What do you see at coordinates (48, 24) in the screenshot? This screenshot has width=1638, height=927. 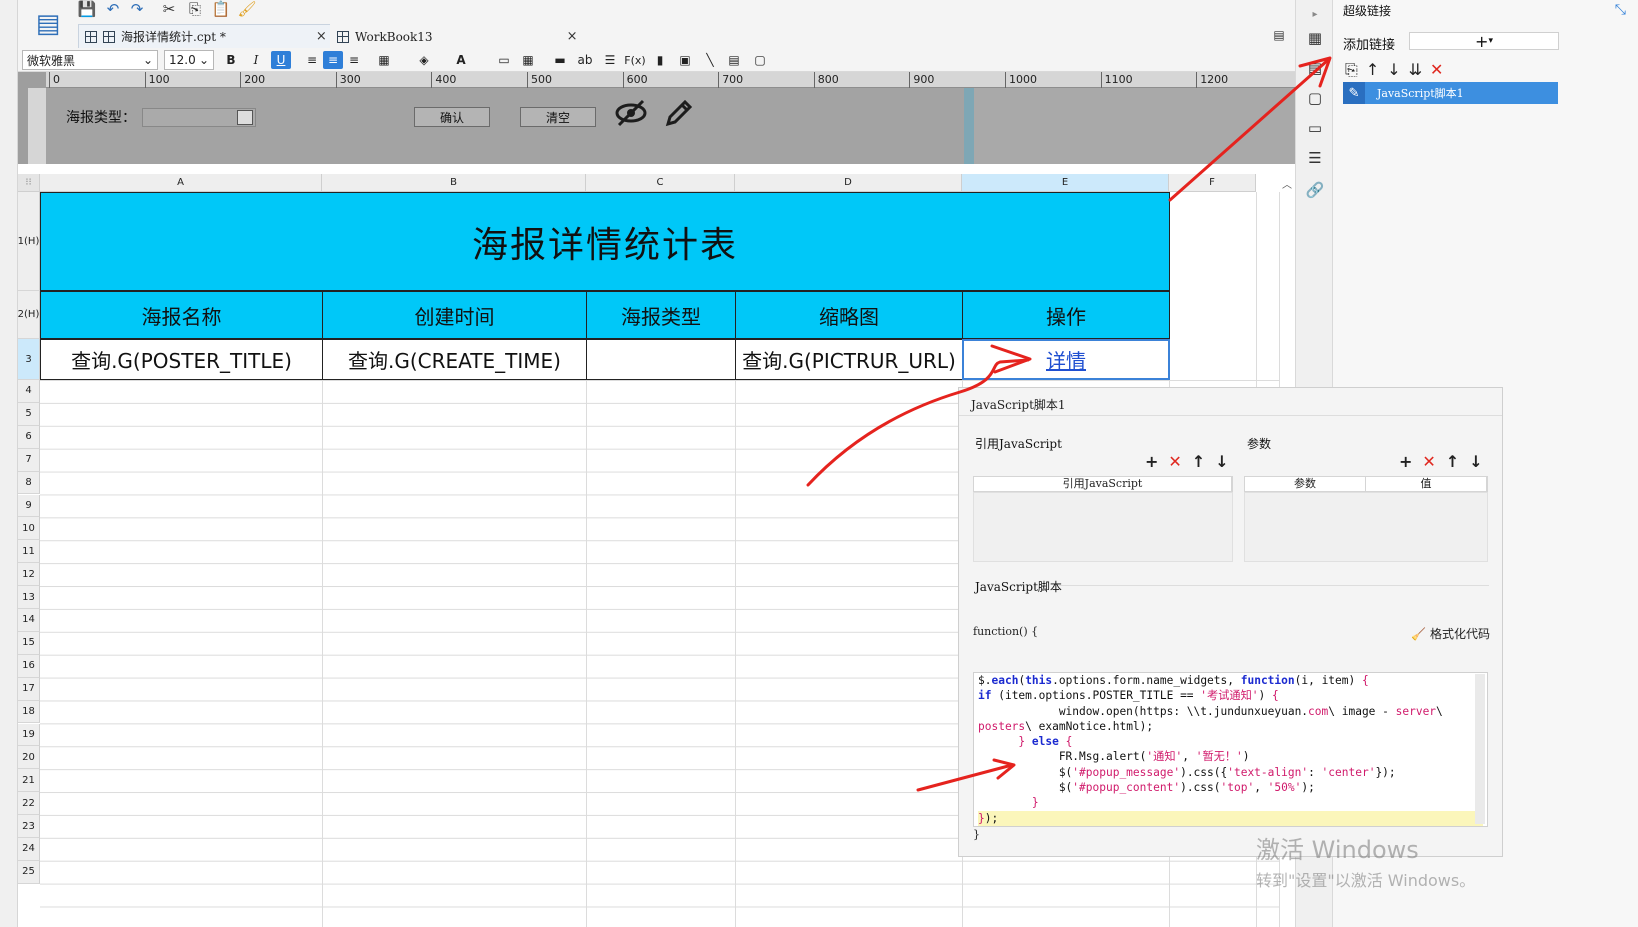 I see `template-icon: ▤` at bounding box center [48, 24].